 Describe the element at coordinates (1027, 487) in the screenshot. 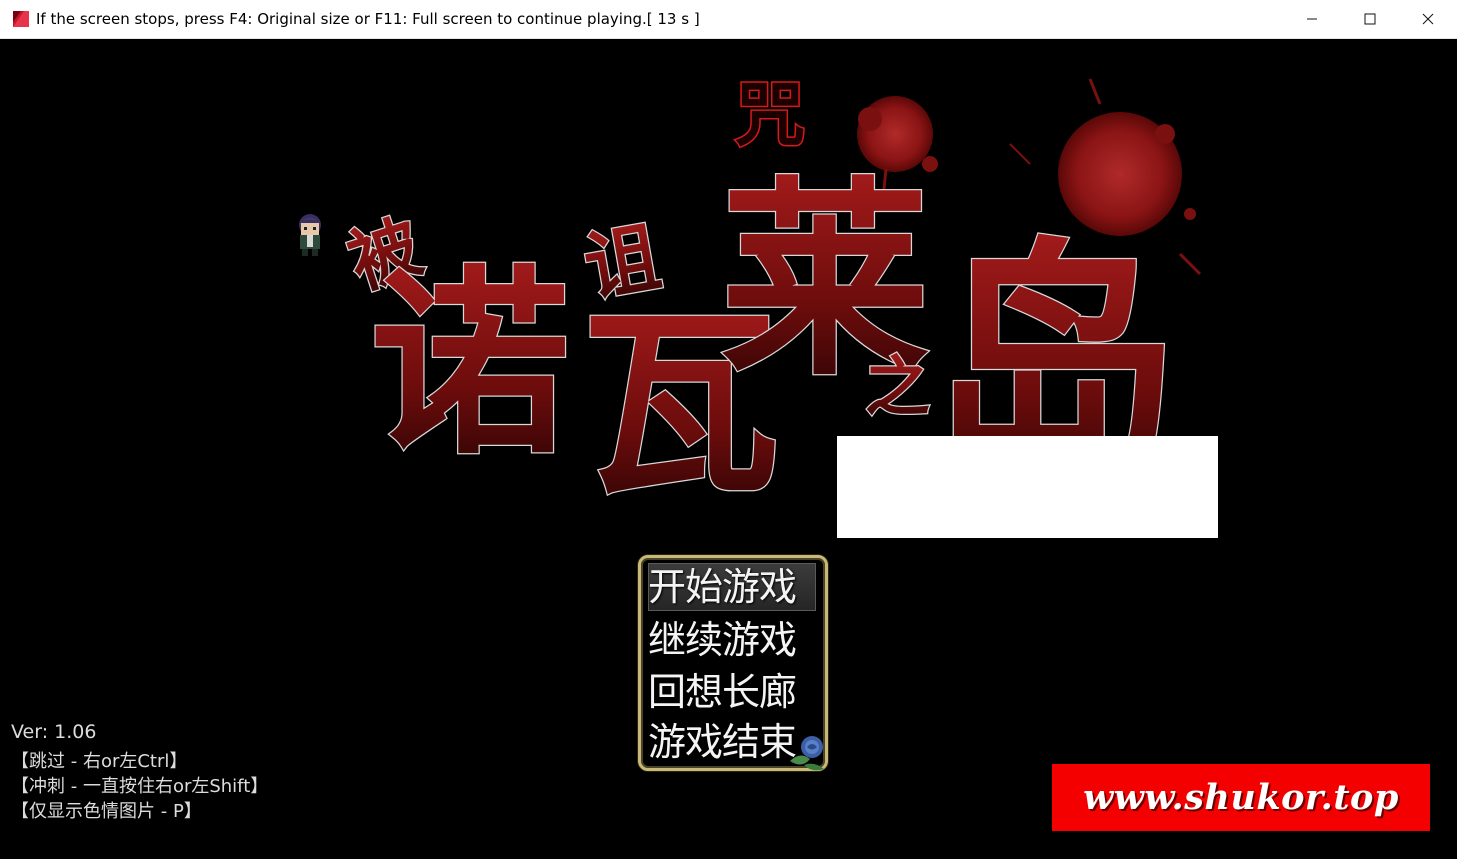

I see `redaction-box` at that location.